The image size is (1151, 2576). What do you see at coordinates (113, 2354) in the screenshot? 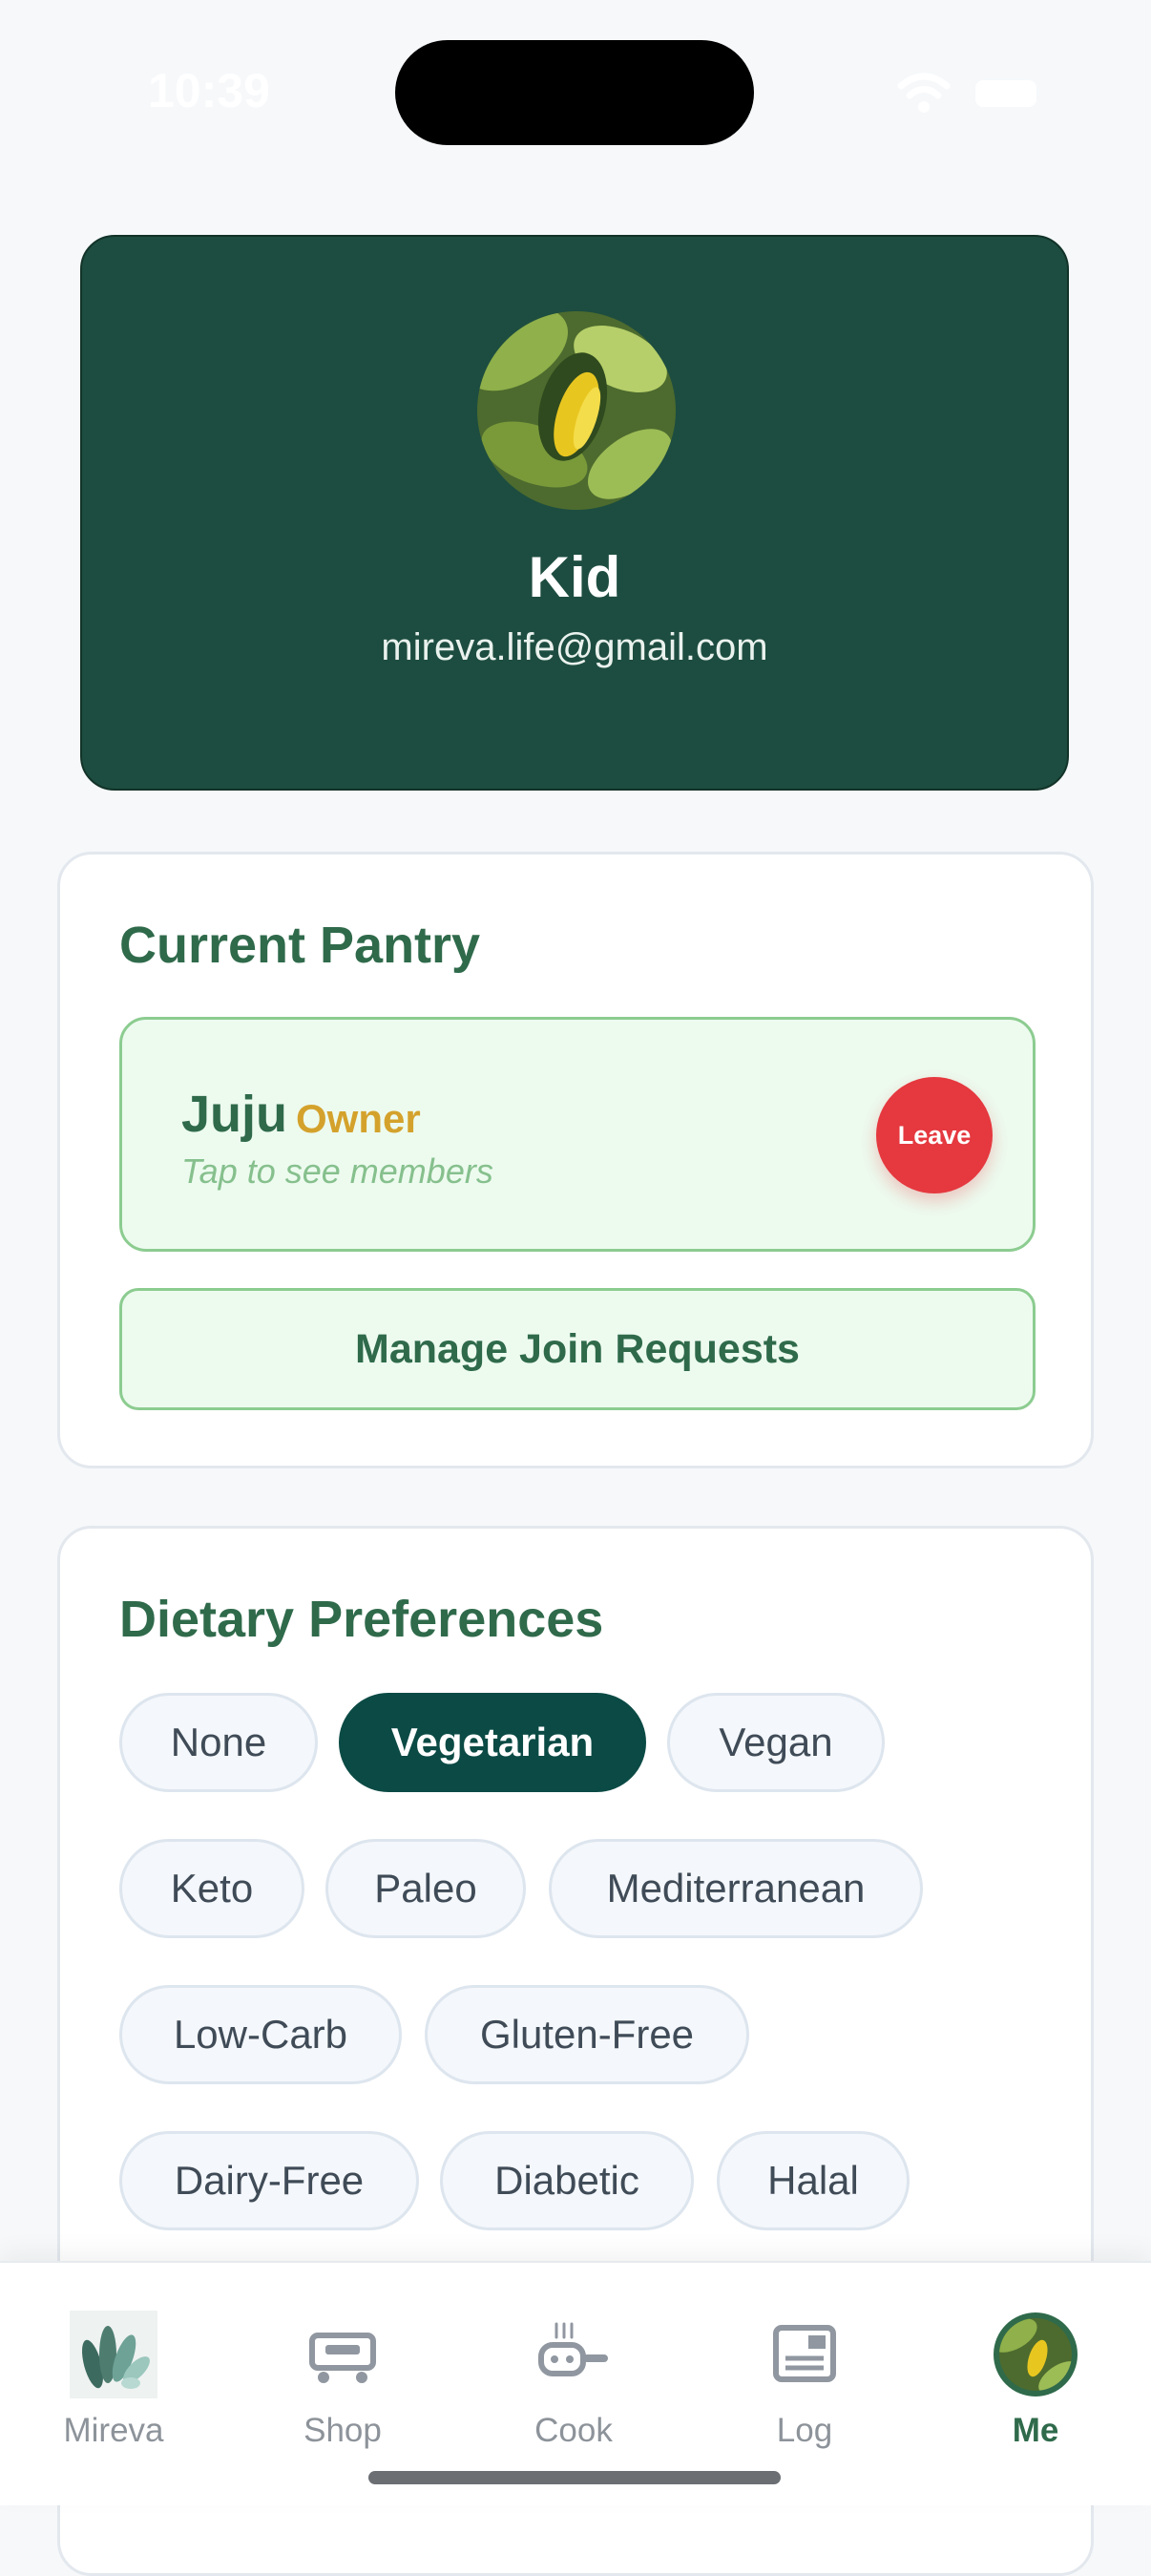
I see `mireva-logo-icon` at bounding box center [113, 2354].